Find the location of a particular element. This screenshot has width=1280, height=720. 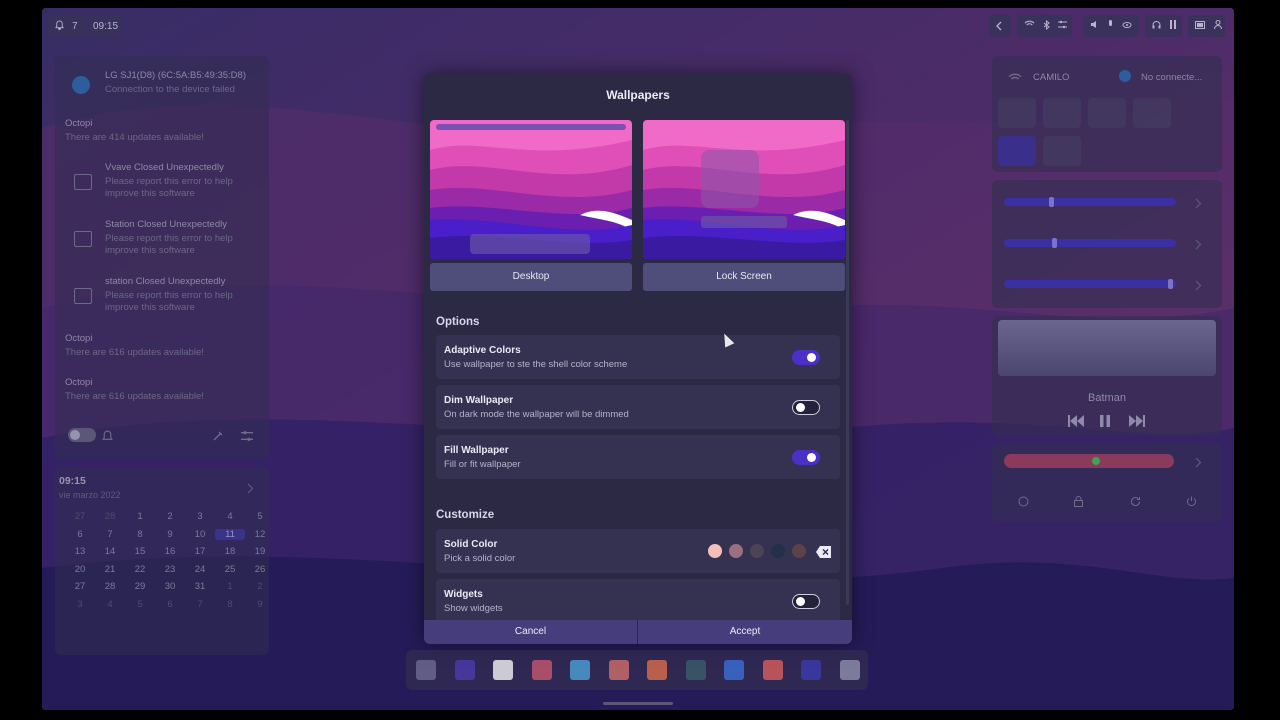

widgets-row: Widgets Show widgets is located at coordinates (638, 601).